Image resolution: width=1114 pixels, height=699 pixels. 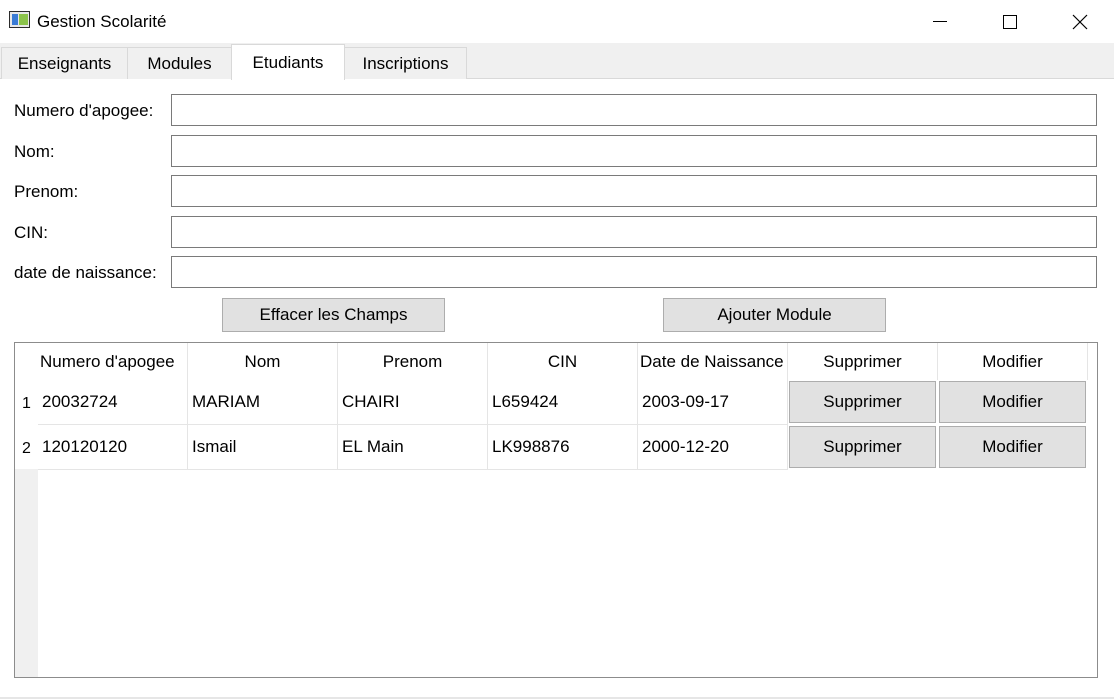 What do you see at coordinates (713, 447) in the screenshot?
I see `cell-naissance: 2000-12-20` at bounding box center [713, 447].